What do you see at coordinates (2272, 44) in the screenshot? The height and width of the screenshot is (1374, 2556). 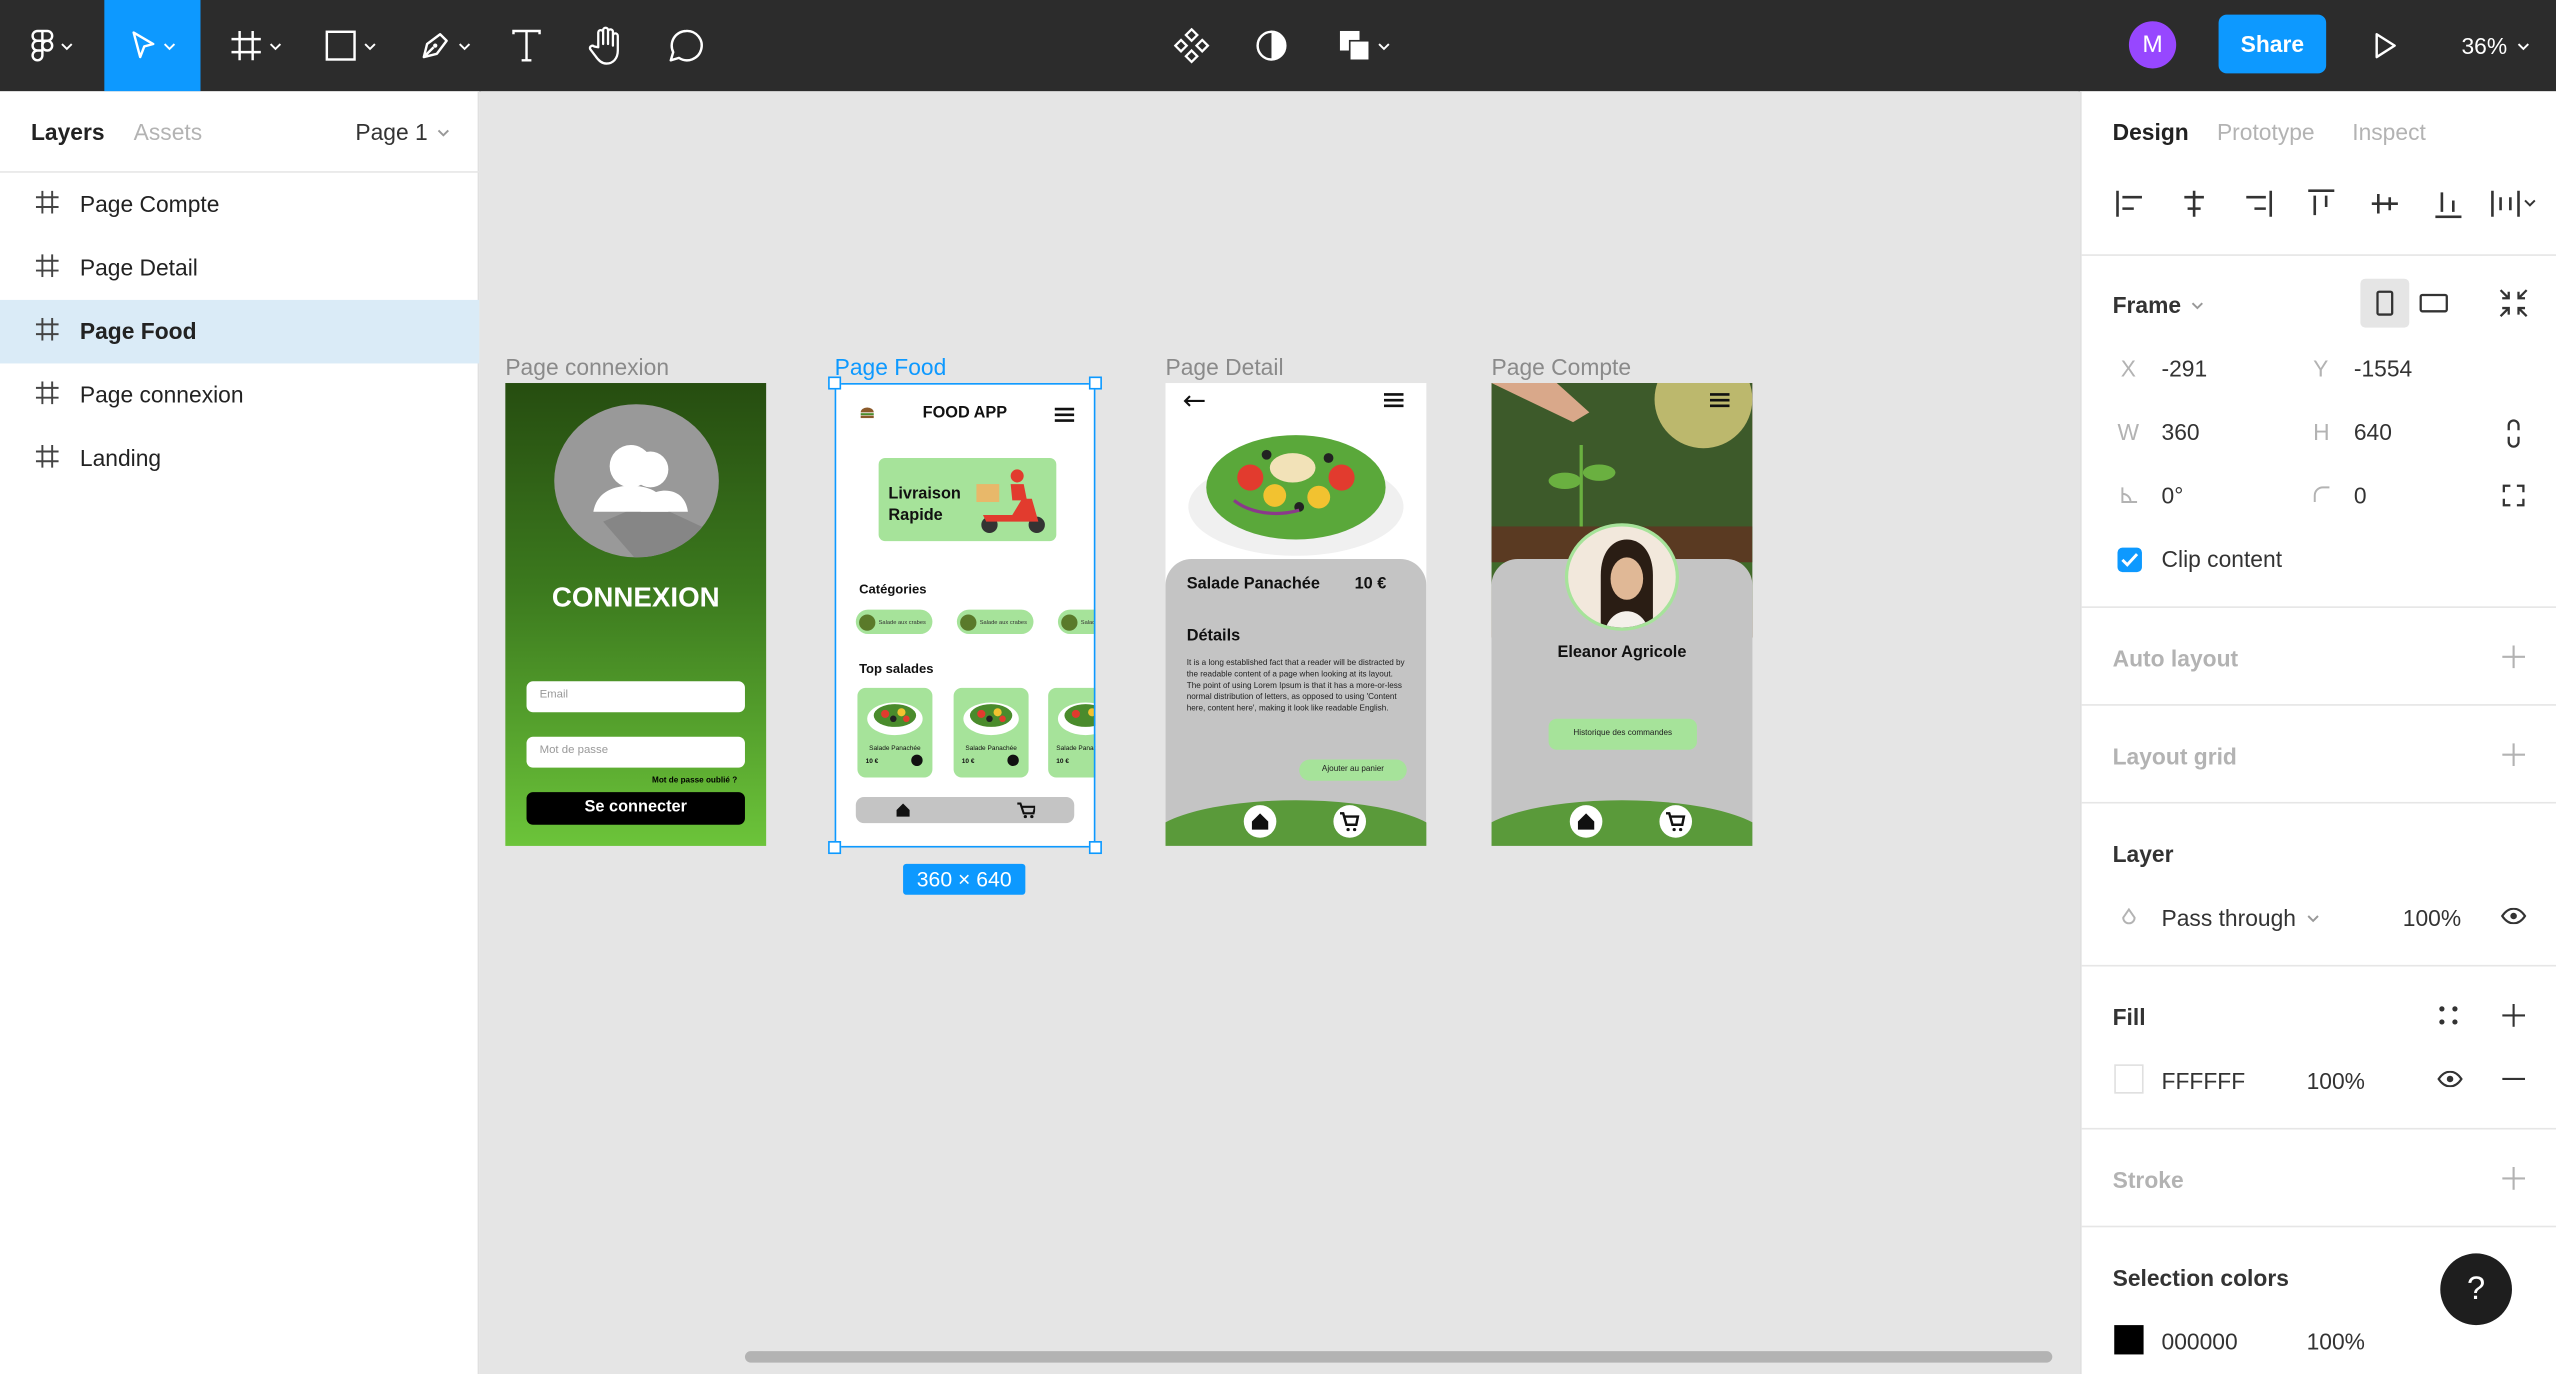 I see `share-button: Share` at bounding box center [2272, 44].